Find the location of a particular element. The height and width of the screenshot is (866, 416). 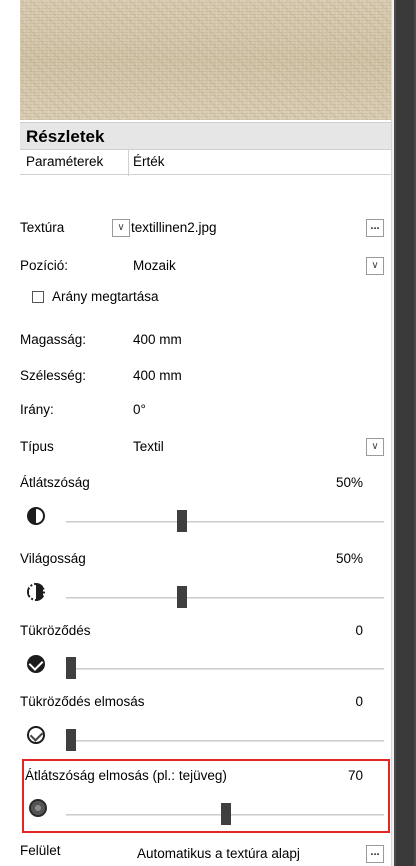

outer-scrollbar-track is located at coordinates (405, 433).